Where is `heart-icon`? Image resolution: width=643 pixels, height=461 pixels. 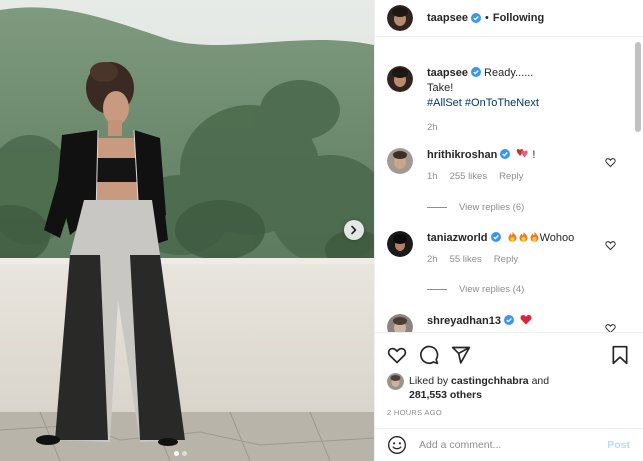
heart-icon is located at coordinates (397, 355).